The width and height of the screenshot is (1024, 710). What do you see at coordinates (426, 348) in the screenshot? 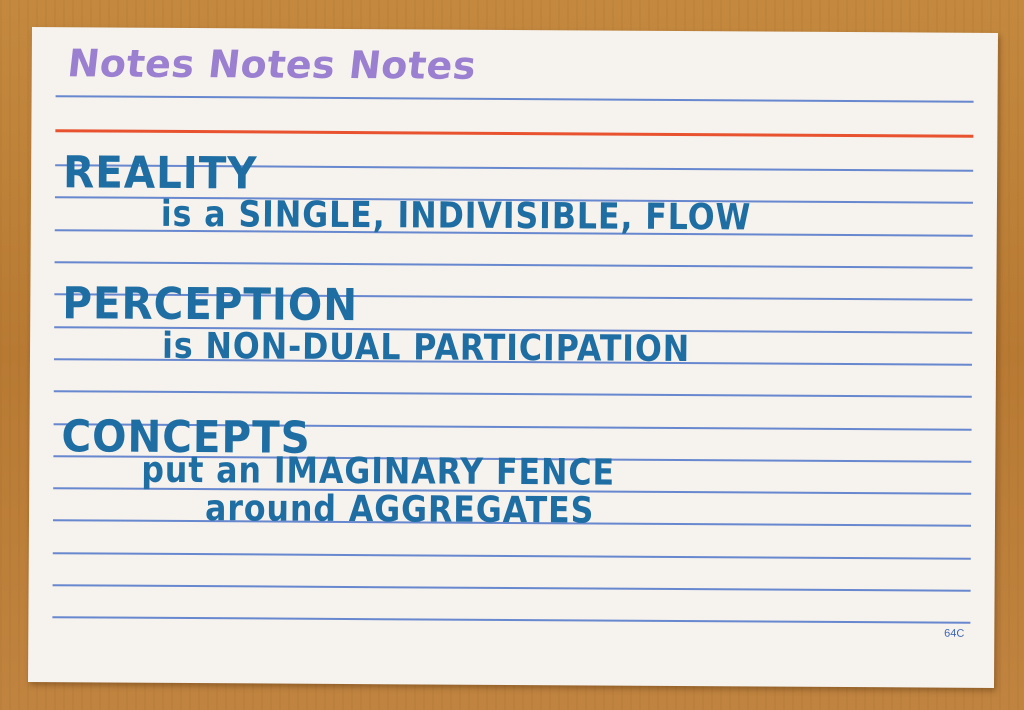
I see `note-phrase-perception: is NON-DUAL PARTICIPATION` at bounding box center [426, 348].